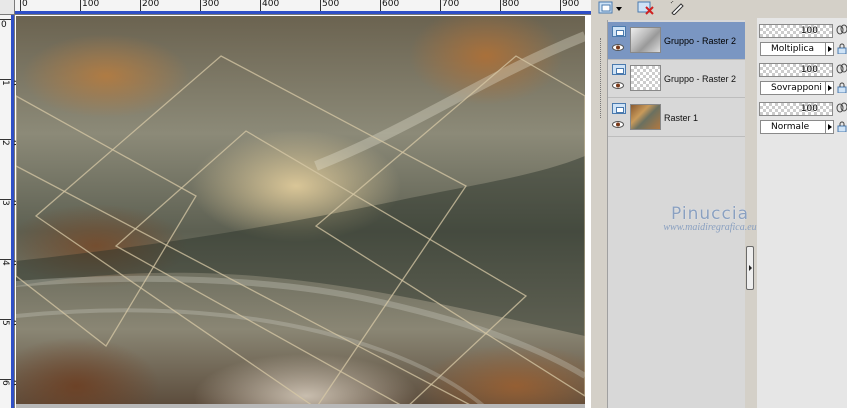 The image size is (847, 408). Describe the element at coordinates (796, 88) in the screenshot. I see `blend-mode-select: Sovrapponi` at that location.